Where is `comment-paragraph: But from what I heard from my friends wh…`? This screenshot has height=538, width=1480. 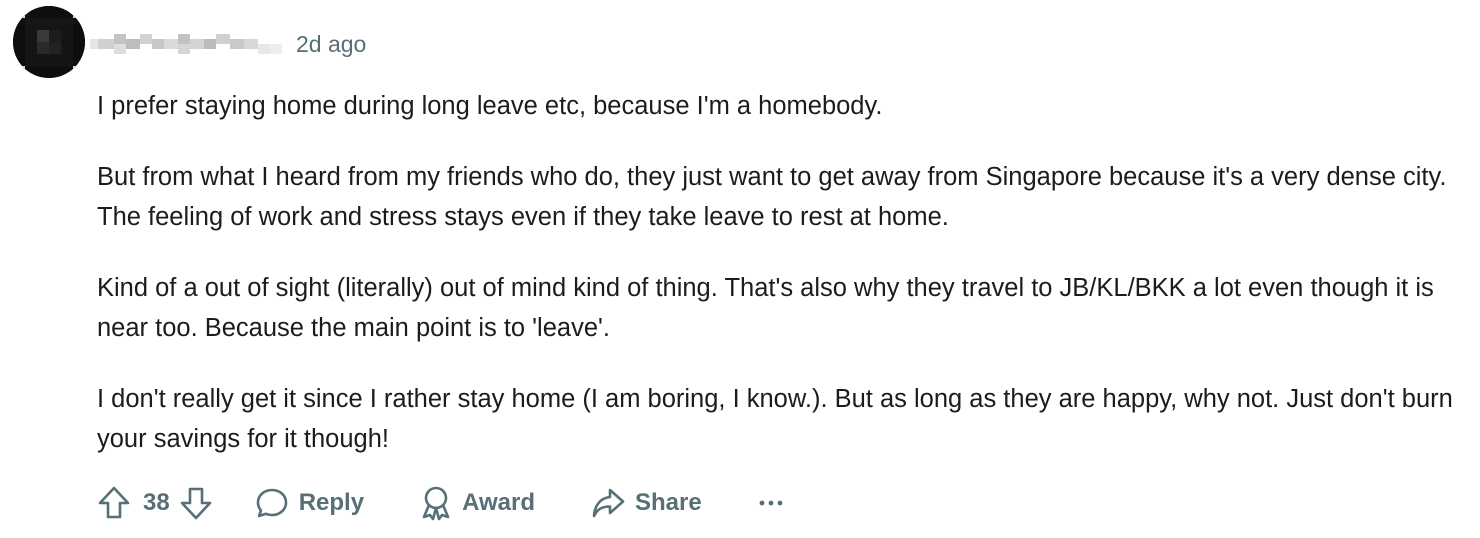 comment-paragraph: But from what I heard from my friends wh… is located at coordinates (772, 197).